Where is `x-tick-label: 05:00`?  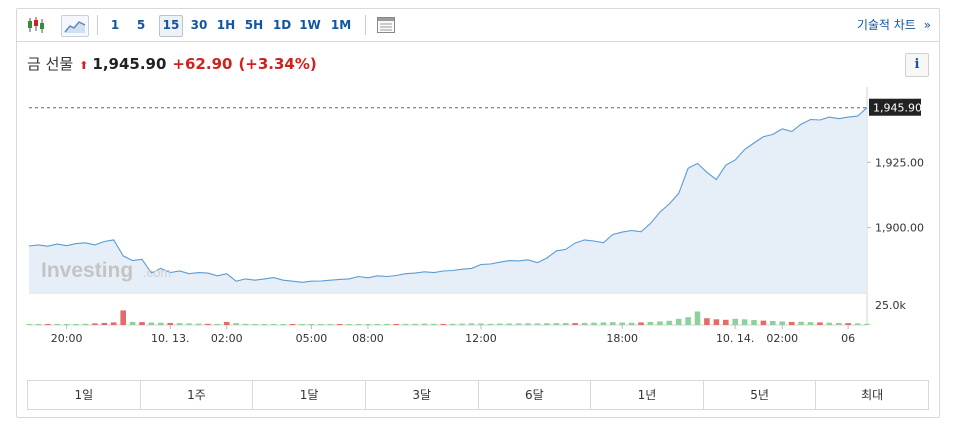
x-tick-label: 05:00 is located at coordinates (312, 338).